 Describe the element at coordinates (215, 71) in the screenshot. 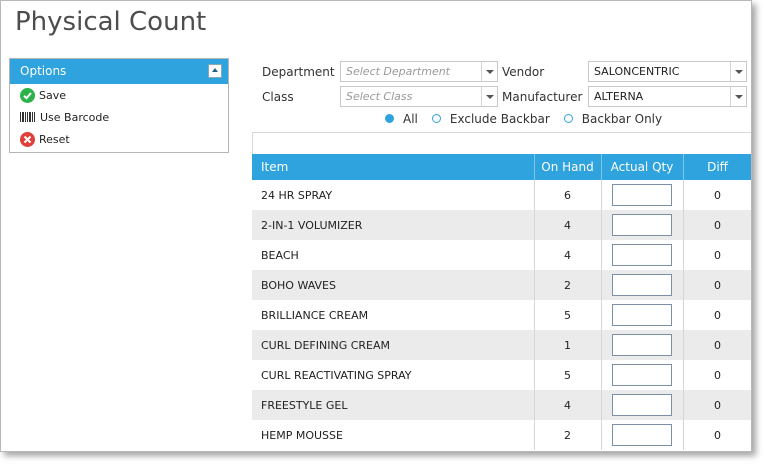

I see `collapse-icon` at that location.